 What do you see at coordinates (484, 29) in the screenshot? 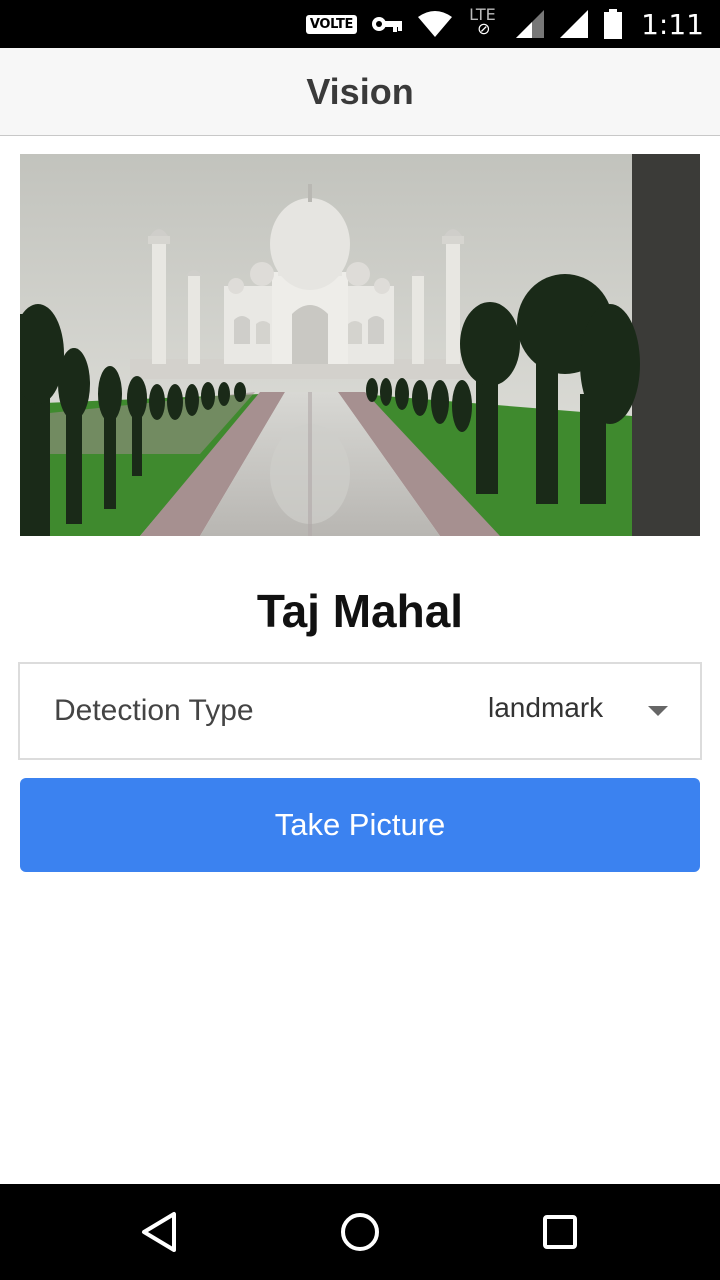
I see `data-saver-icon: ⊘` at bounding box center [484, 29].